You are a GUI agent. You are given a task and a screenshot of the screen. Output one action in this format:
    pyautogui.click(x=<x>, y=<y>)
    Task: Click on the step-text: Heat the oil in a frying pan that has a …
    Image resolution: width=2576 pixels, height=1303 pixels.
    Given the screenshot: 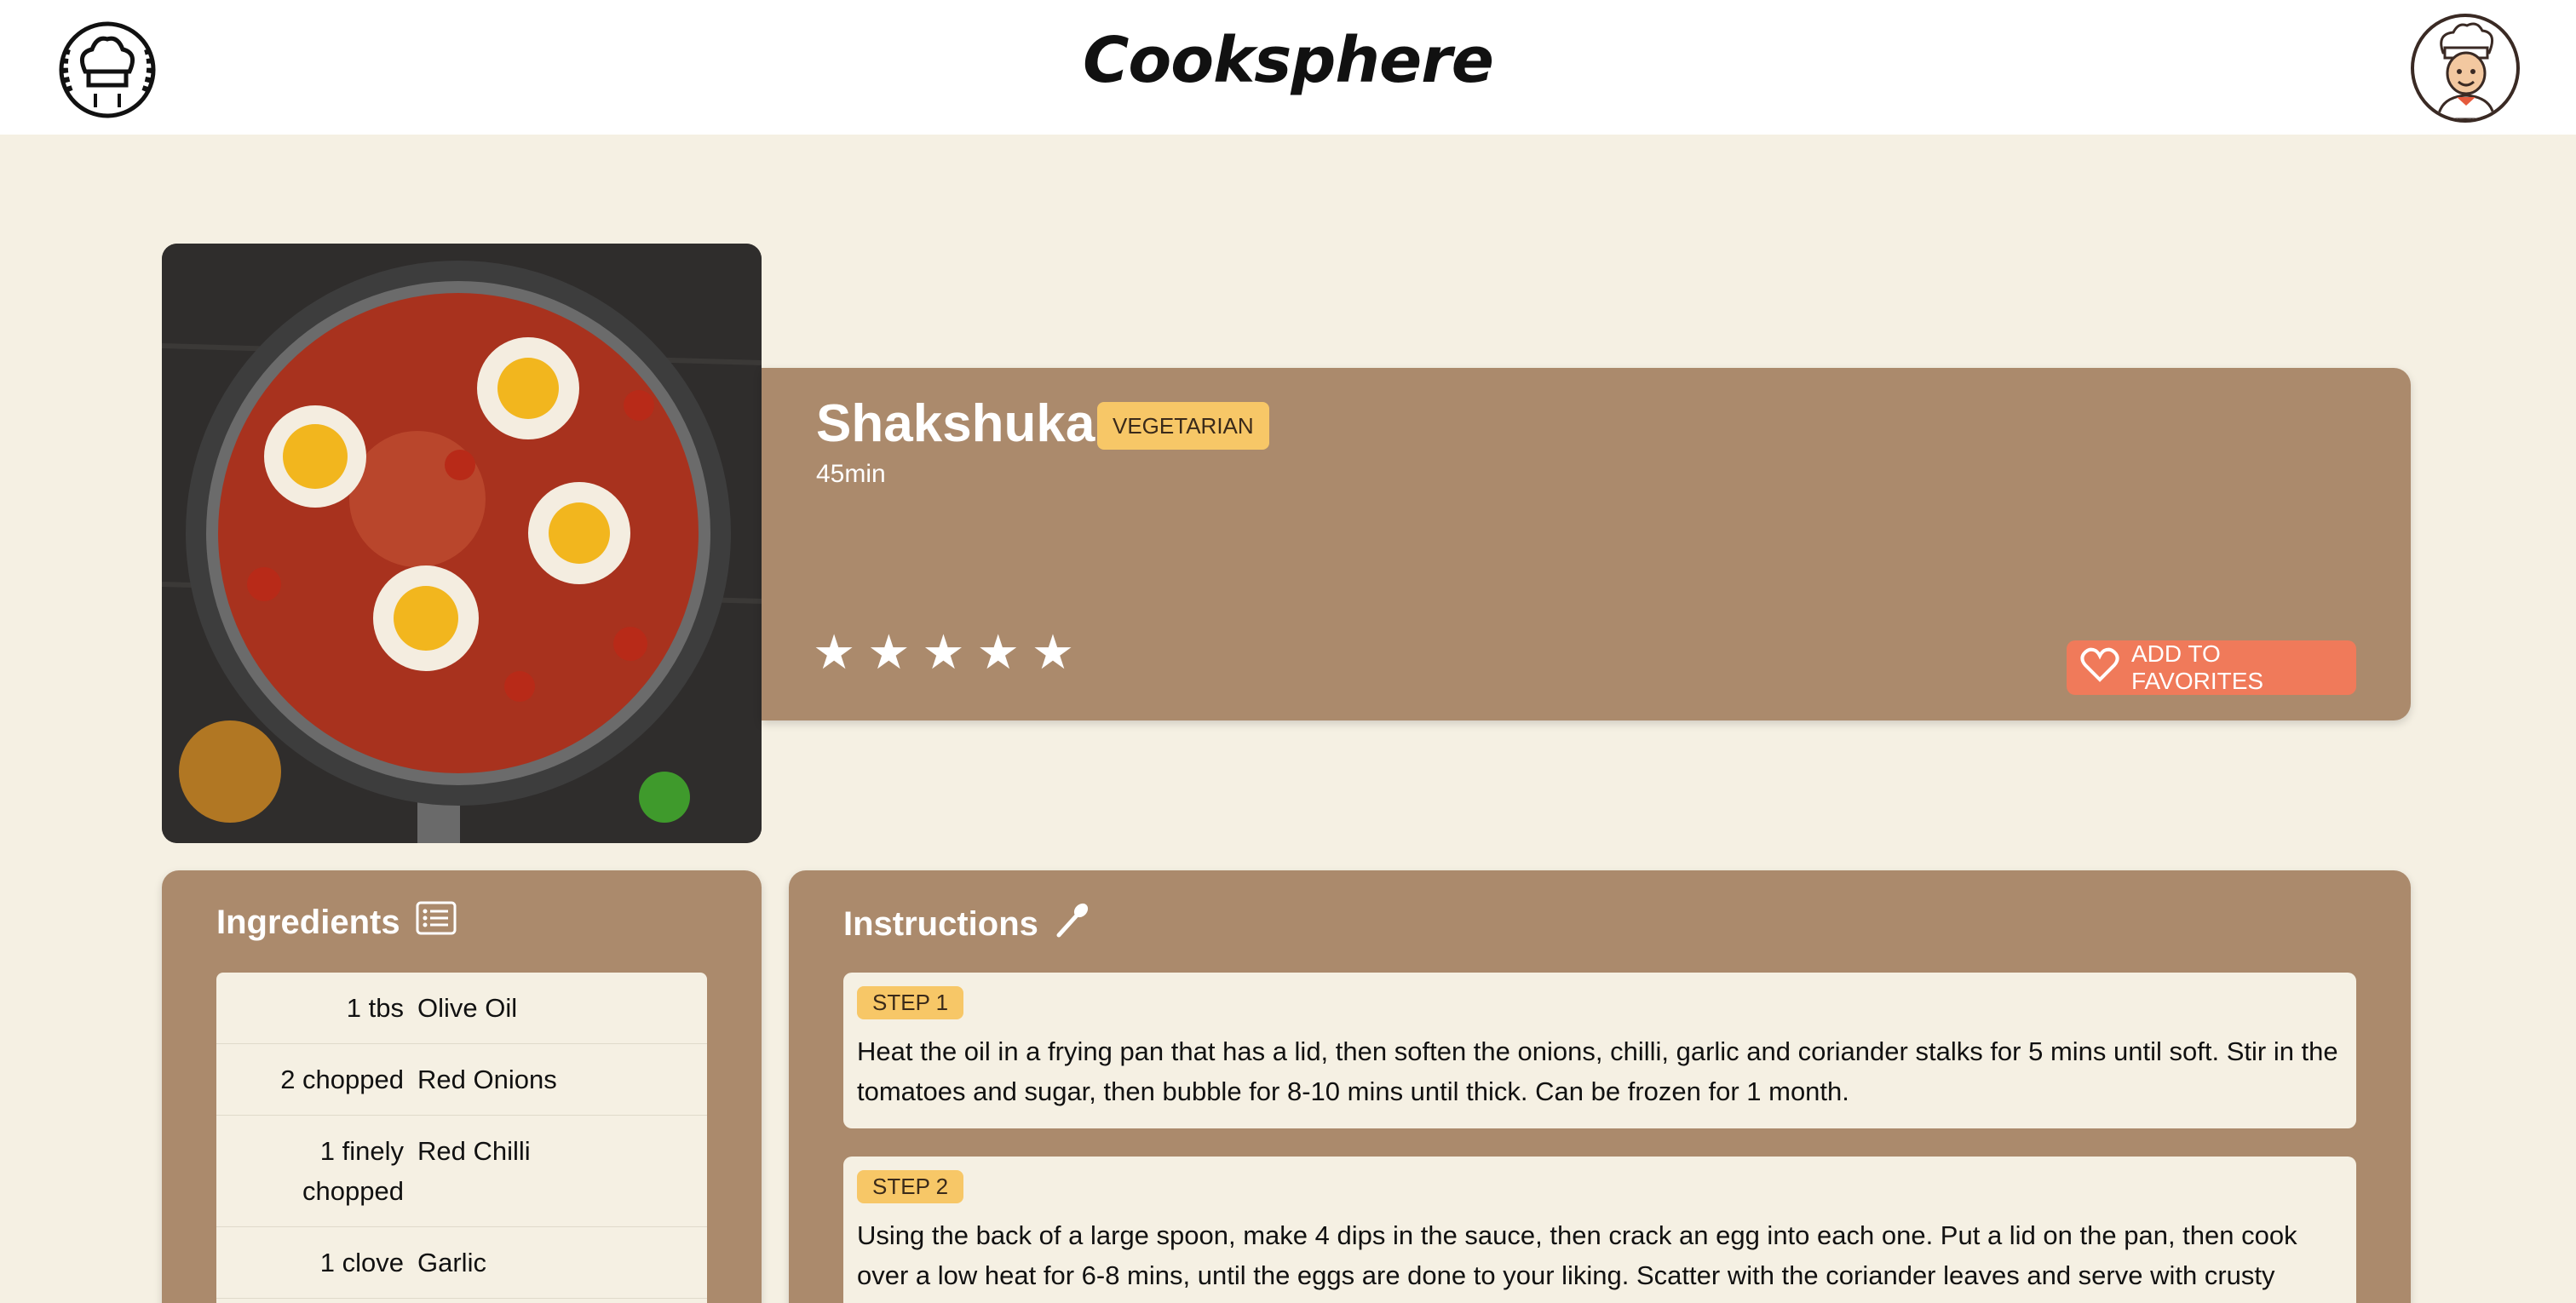 What is the action you would take?
    pyautogui.click(x=1598, y=1071)
    